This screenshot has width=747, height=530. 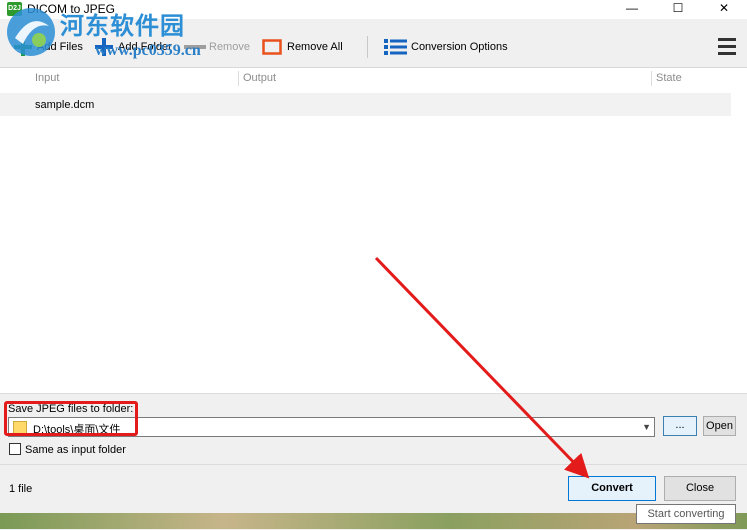 I want to click on annotation-highlight-box, so click(x=71, y=418).